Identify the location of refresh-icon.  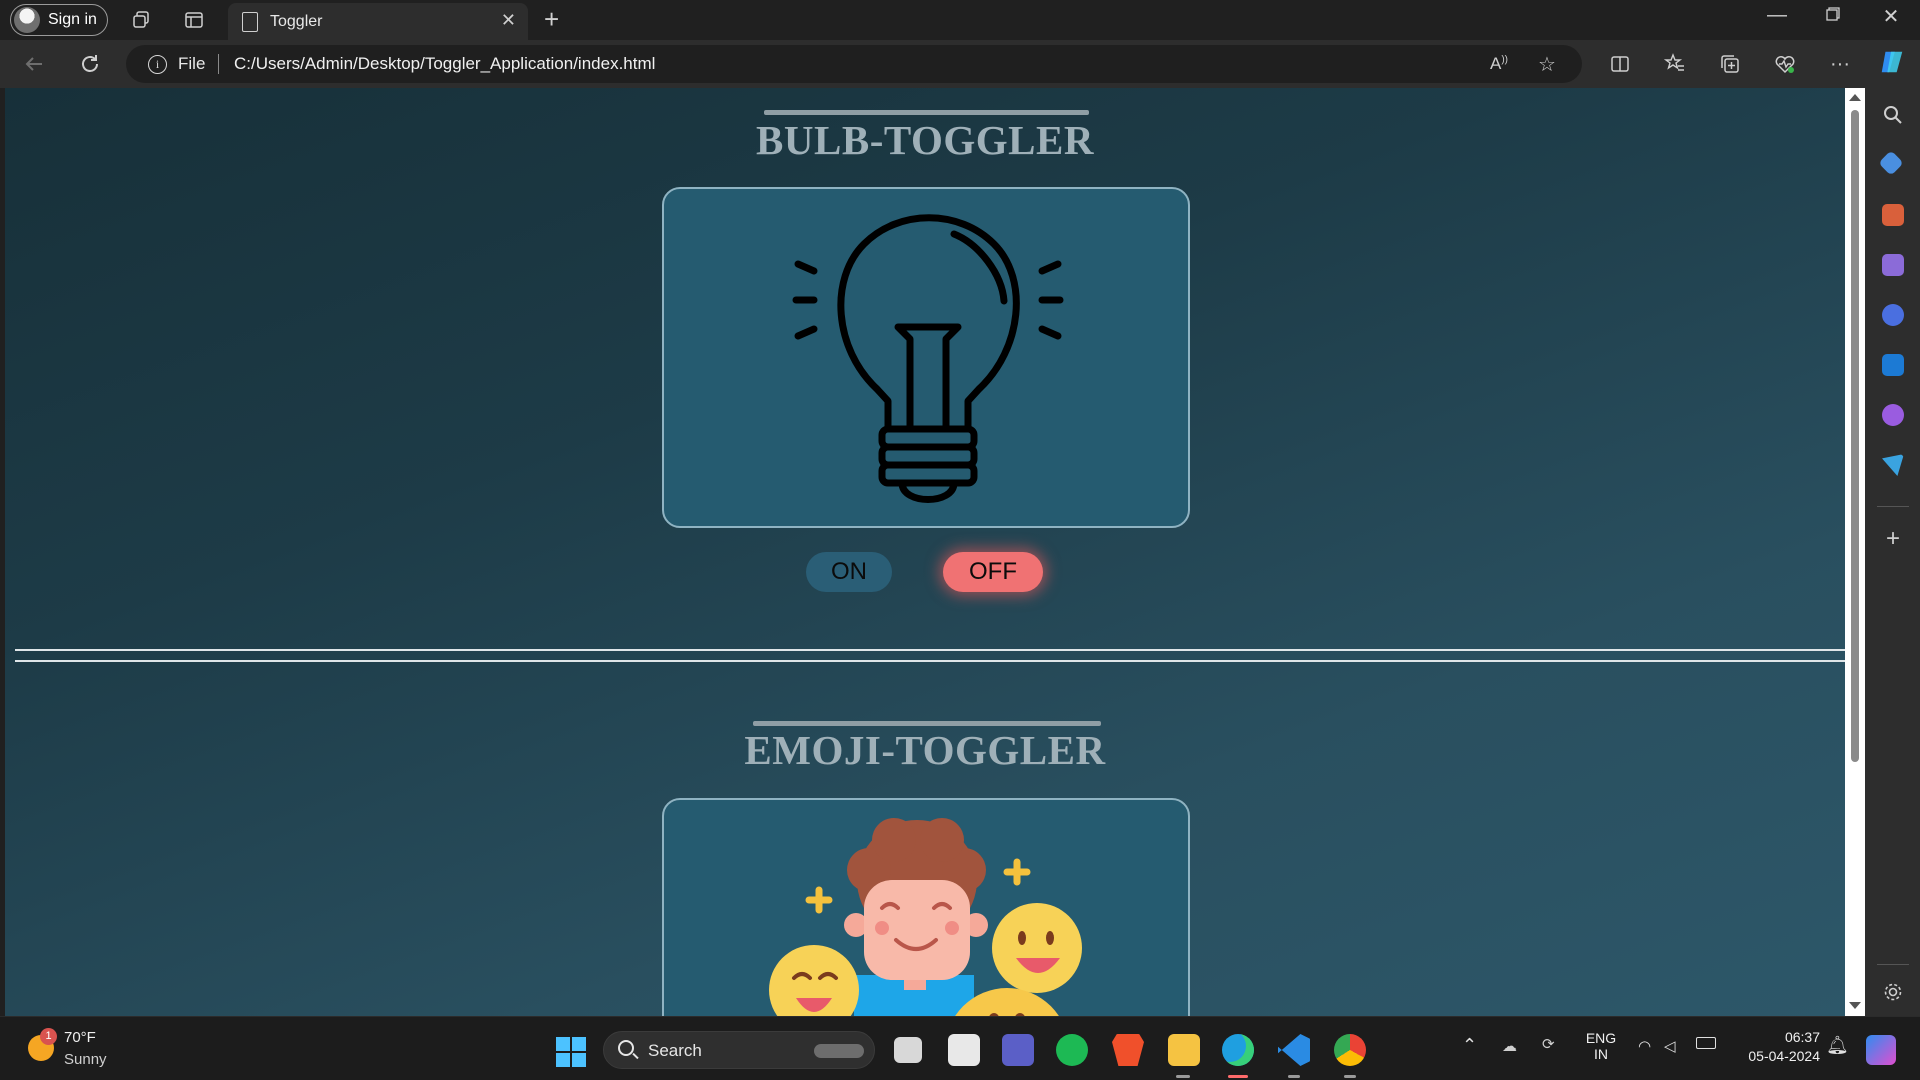
(90, 64).